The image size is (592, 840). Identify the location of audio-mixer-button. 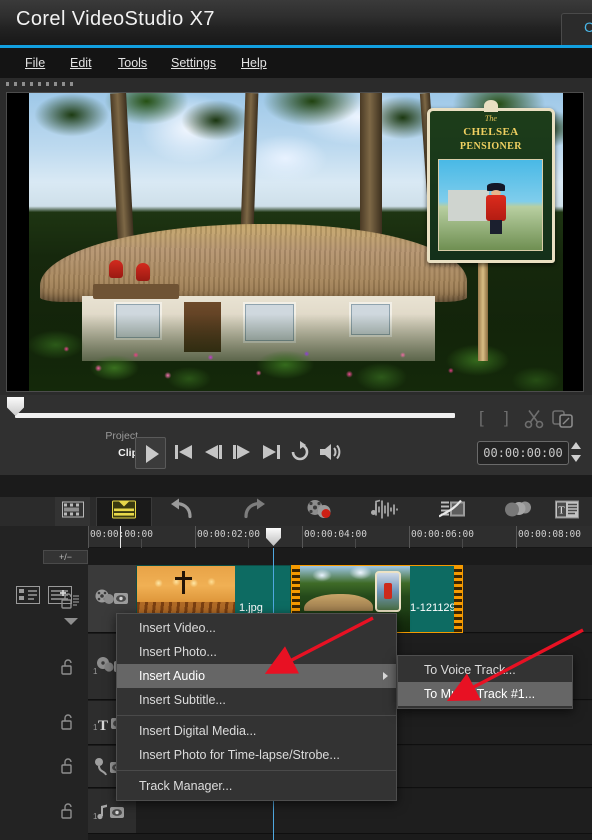
(386, 512).